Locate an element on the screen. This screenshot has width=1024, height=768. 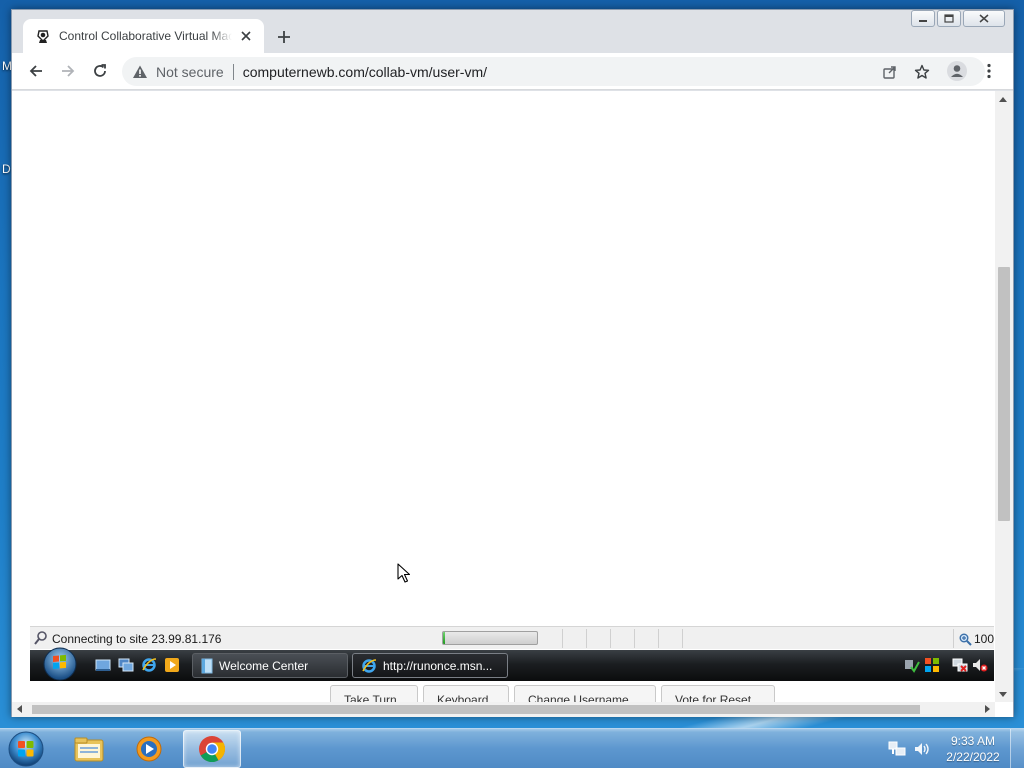
clock: 9:33 AM 2/22/2022 is located at coordinates (973, 749).